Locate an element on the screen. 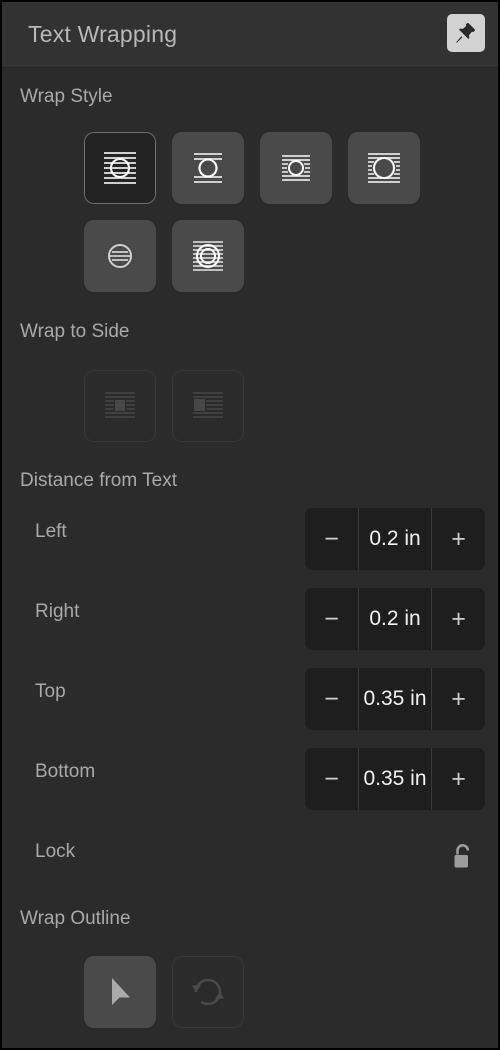 This screenshot has height=1050, width=500. wrap-outline-edit-button is located at coordinates (120, 992).